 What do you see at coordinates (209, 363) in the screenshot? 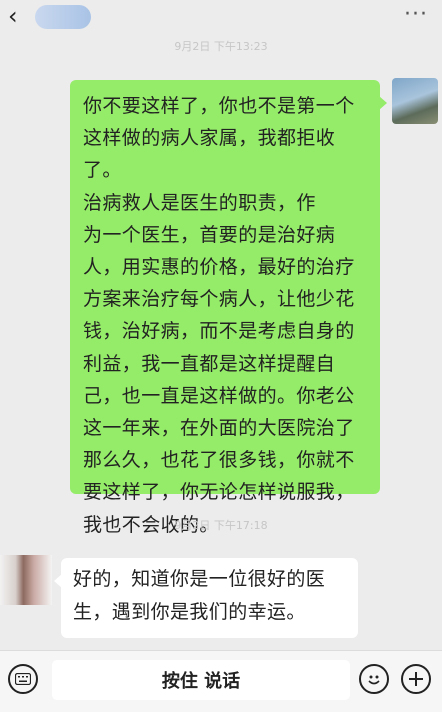
I see `message-line: 利益，我一直都是这样提醒自` at bounding box center [209, 363].